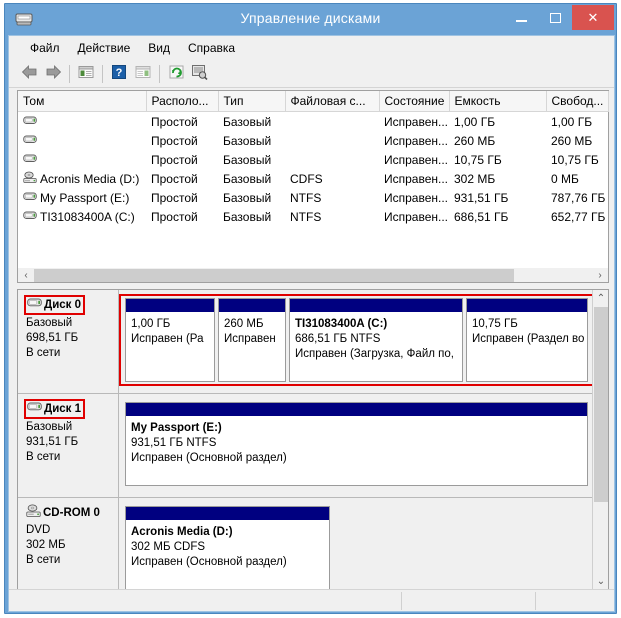 The height and width of the screenshot is (618, 621). I want to click on table-row: Простой Базовый Исправен... 1,00 ГБ 1,00 ГБ, so click(313, 122).